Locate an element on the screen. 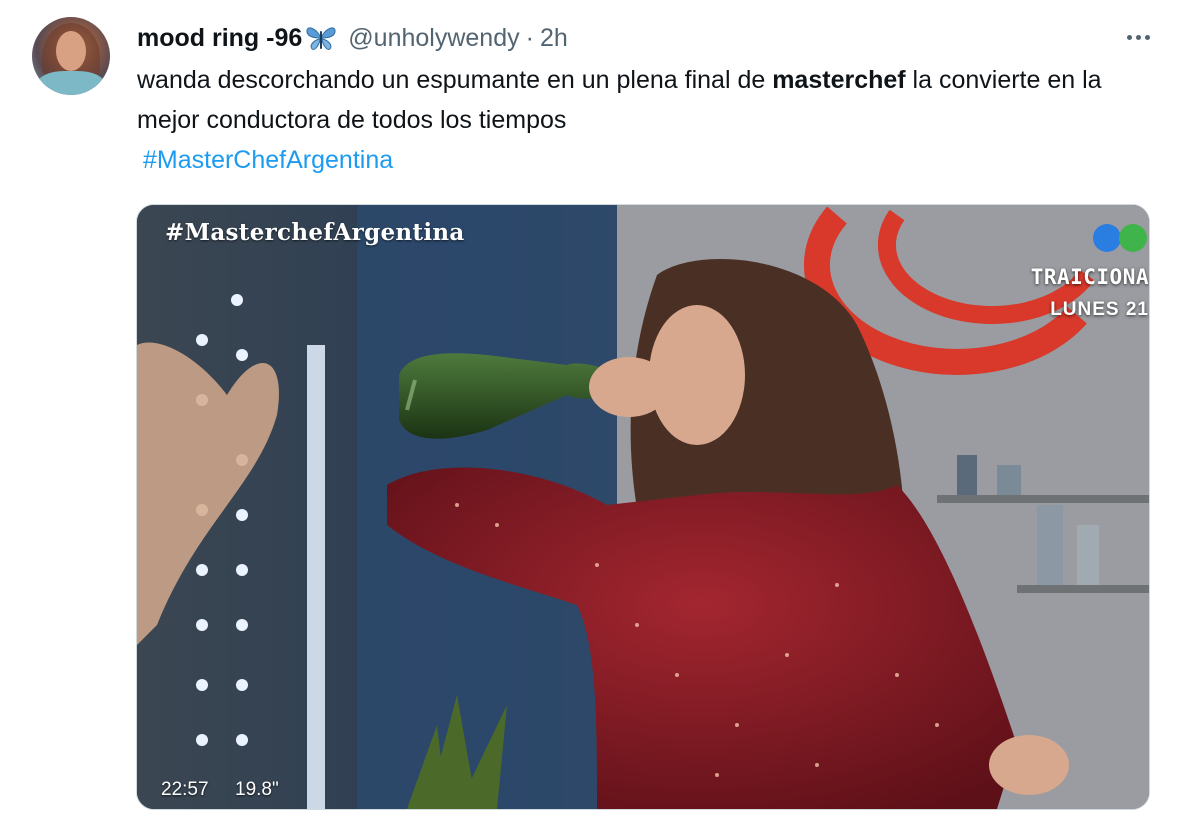  display-name: mood ring -96 is located at coordinates (219, 38).